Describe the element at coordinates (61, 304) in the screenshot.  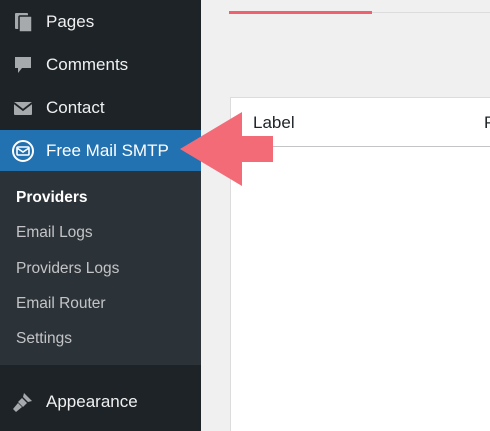
I see `submenu-item-email-router: Email Router` at that location.